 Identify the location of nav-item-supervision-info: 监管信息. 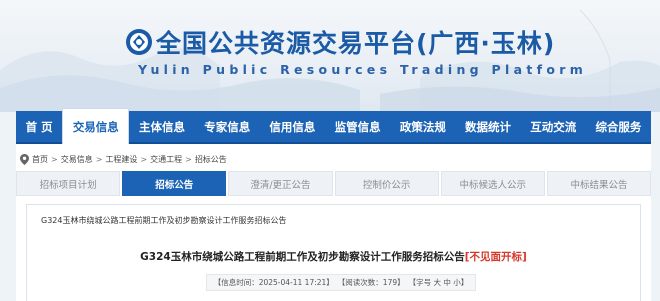
(357, 126).